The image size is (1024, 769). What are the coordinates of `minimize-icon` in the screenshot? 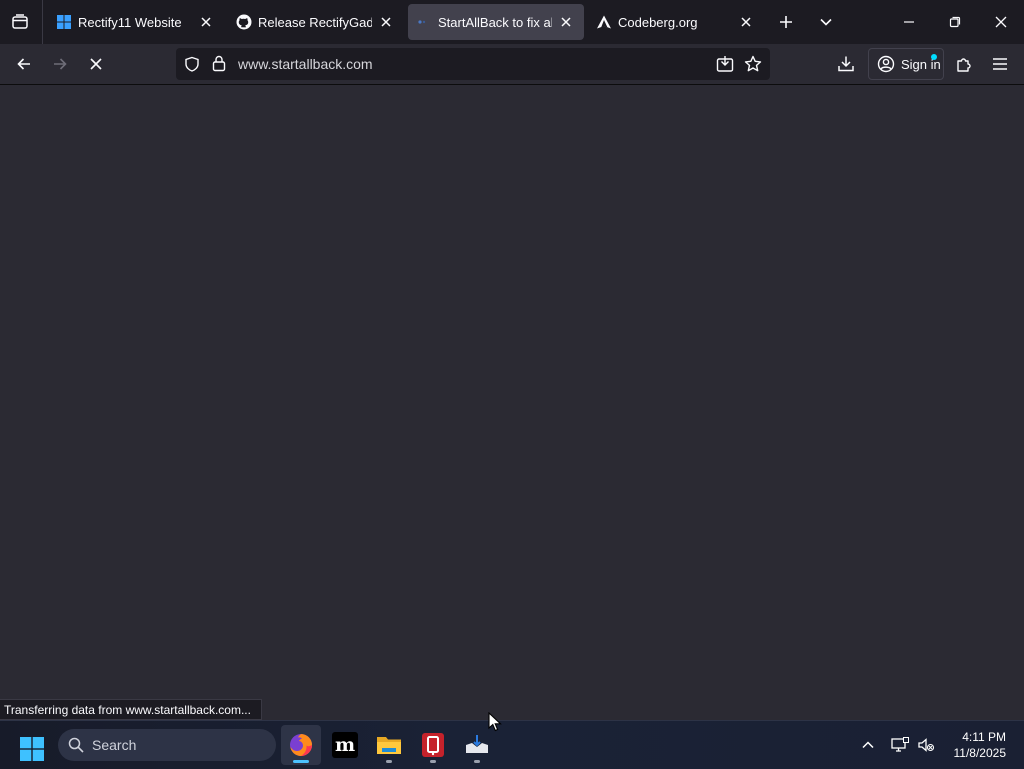 It's located at (909, 22).